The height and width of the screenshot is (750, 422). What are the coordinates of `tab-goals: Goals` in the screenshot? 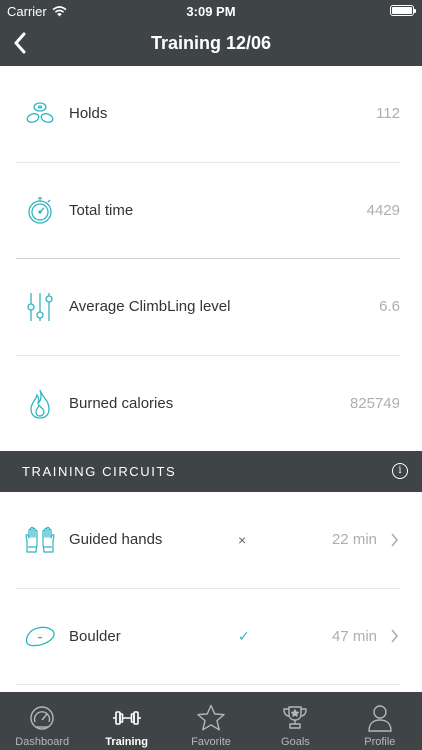 It's located at (295, 721).